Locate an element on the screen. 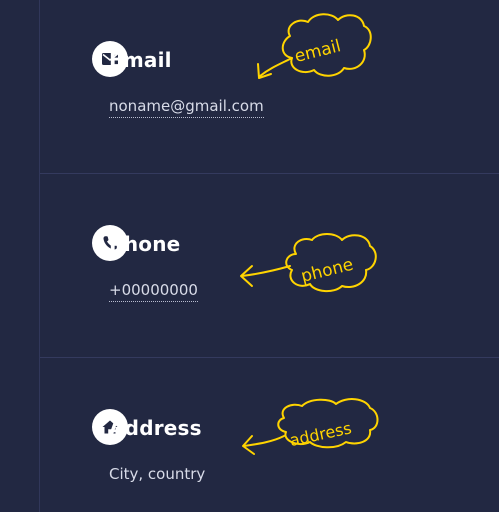 The height and width of the screenshot is (512, 499). address-annotation-text: address is located at coordinates (320, 434).